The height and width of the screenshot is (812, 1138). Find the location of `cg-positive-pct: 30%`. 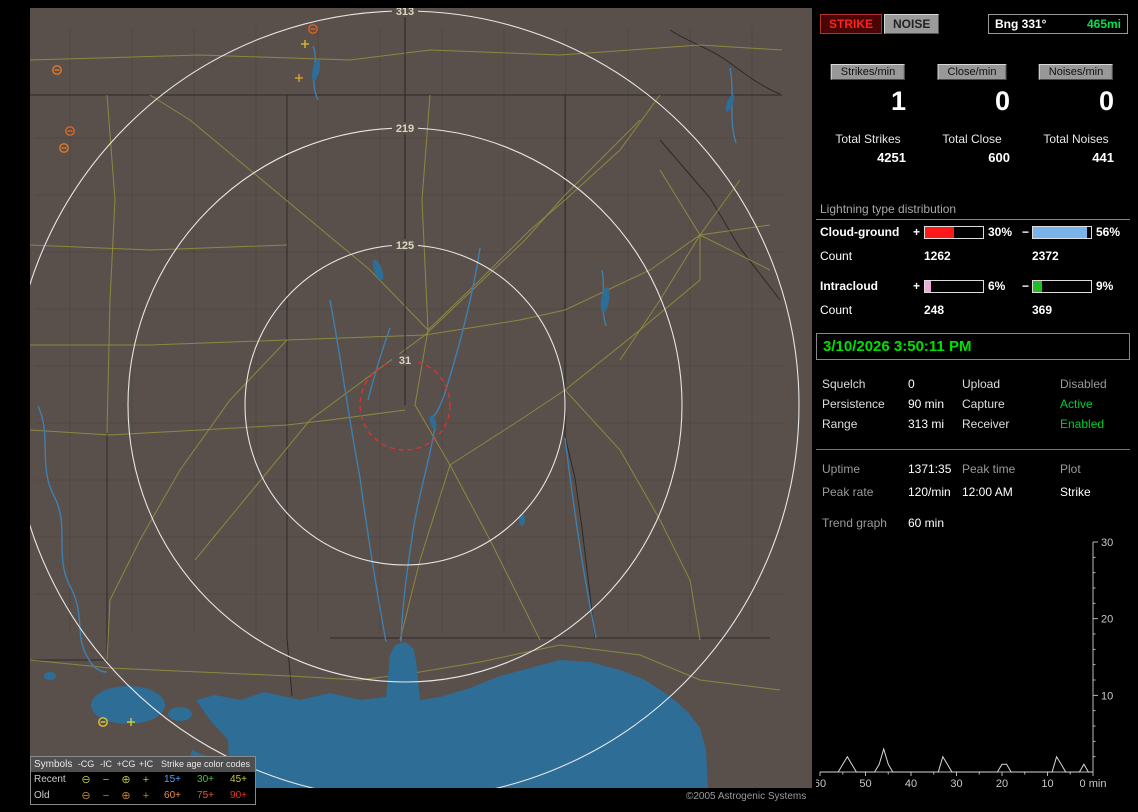

cg-positive-pct: 30% is located at coordinates (1000, 232).